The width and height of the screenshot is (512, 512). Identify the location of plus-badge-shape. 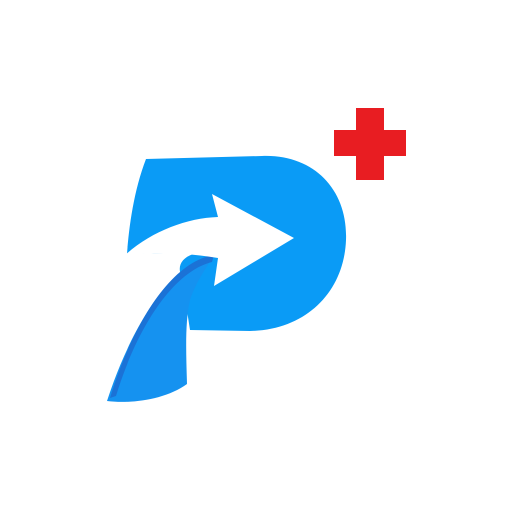
(370, 144).